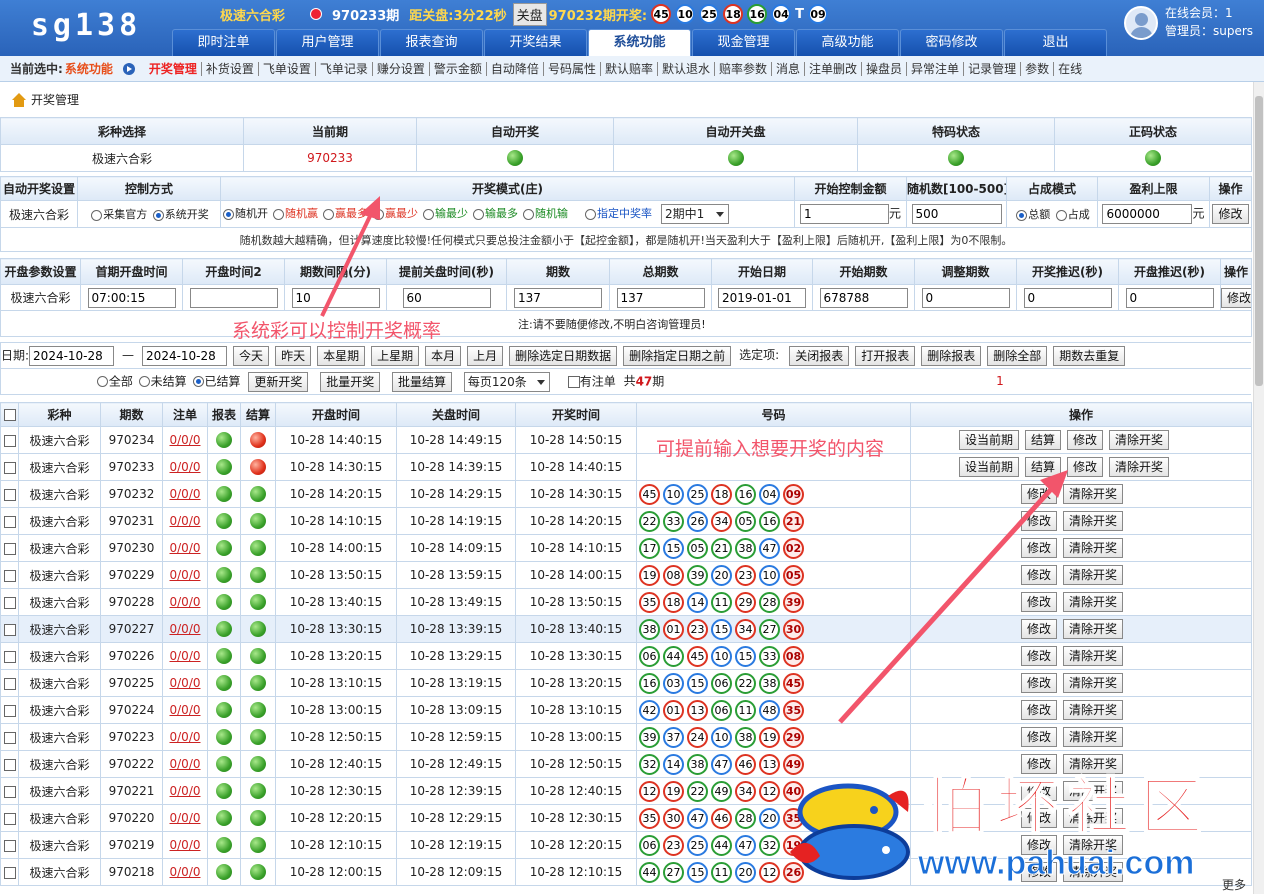  I want to click on more-link: 更多, so click(1234, 884).